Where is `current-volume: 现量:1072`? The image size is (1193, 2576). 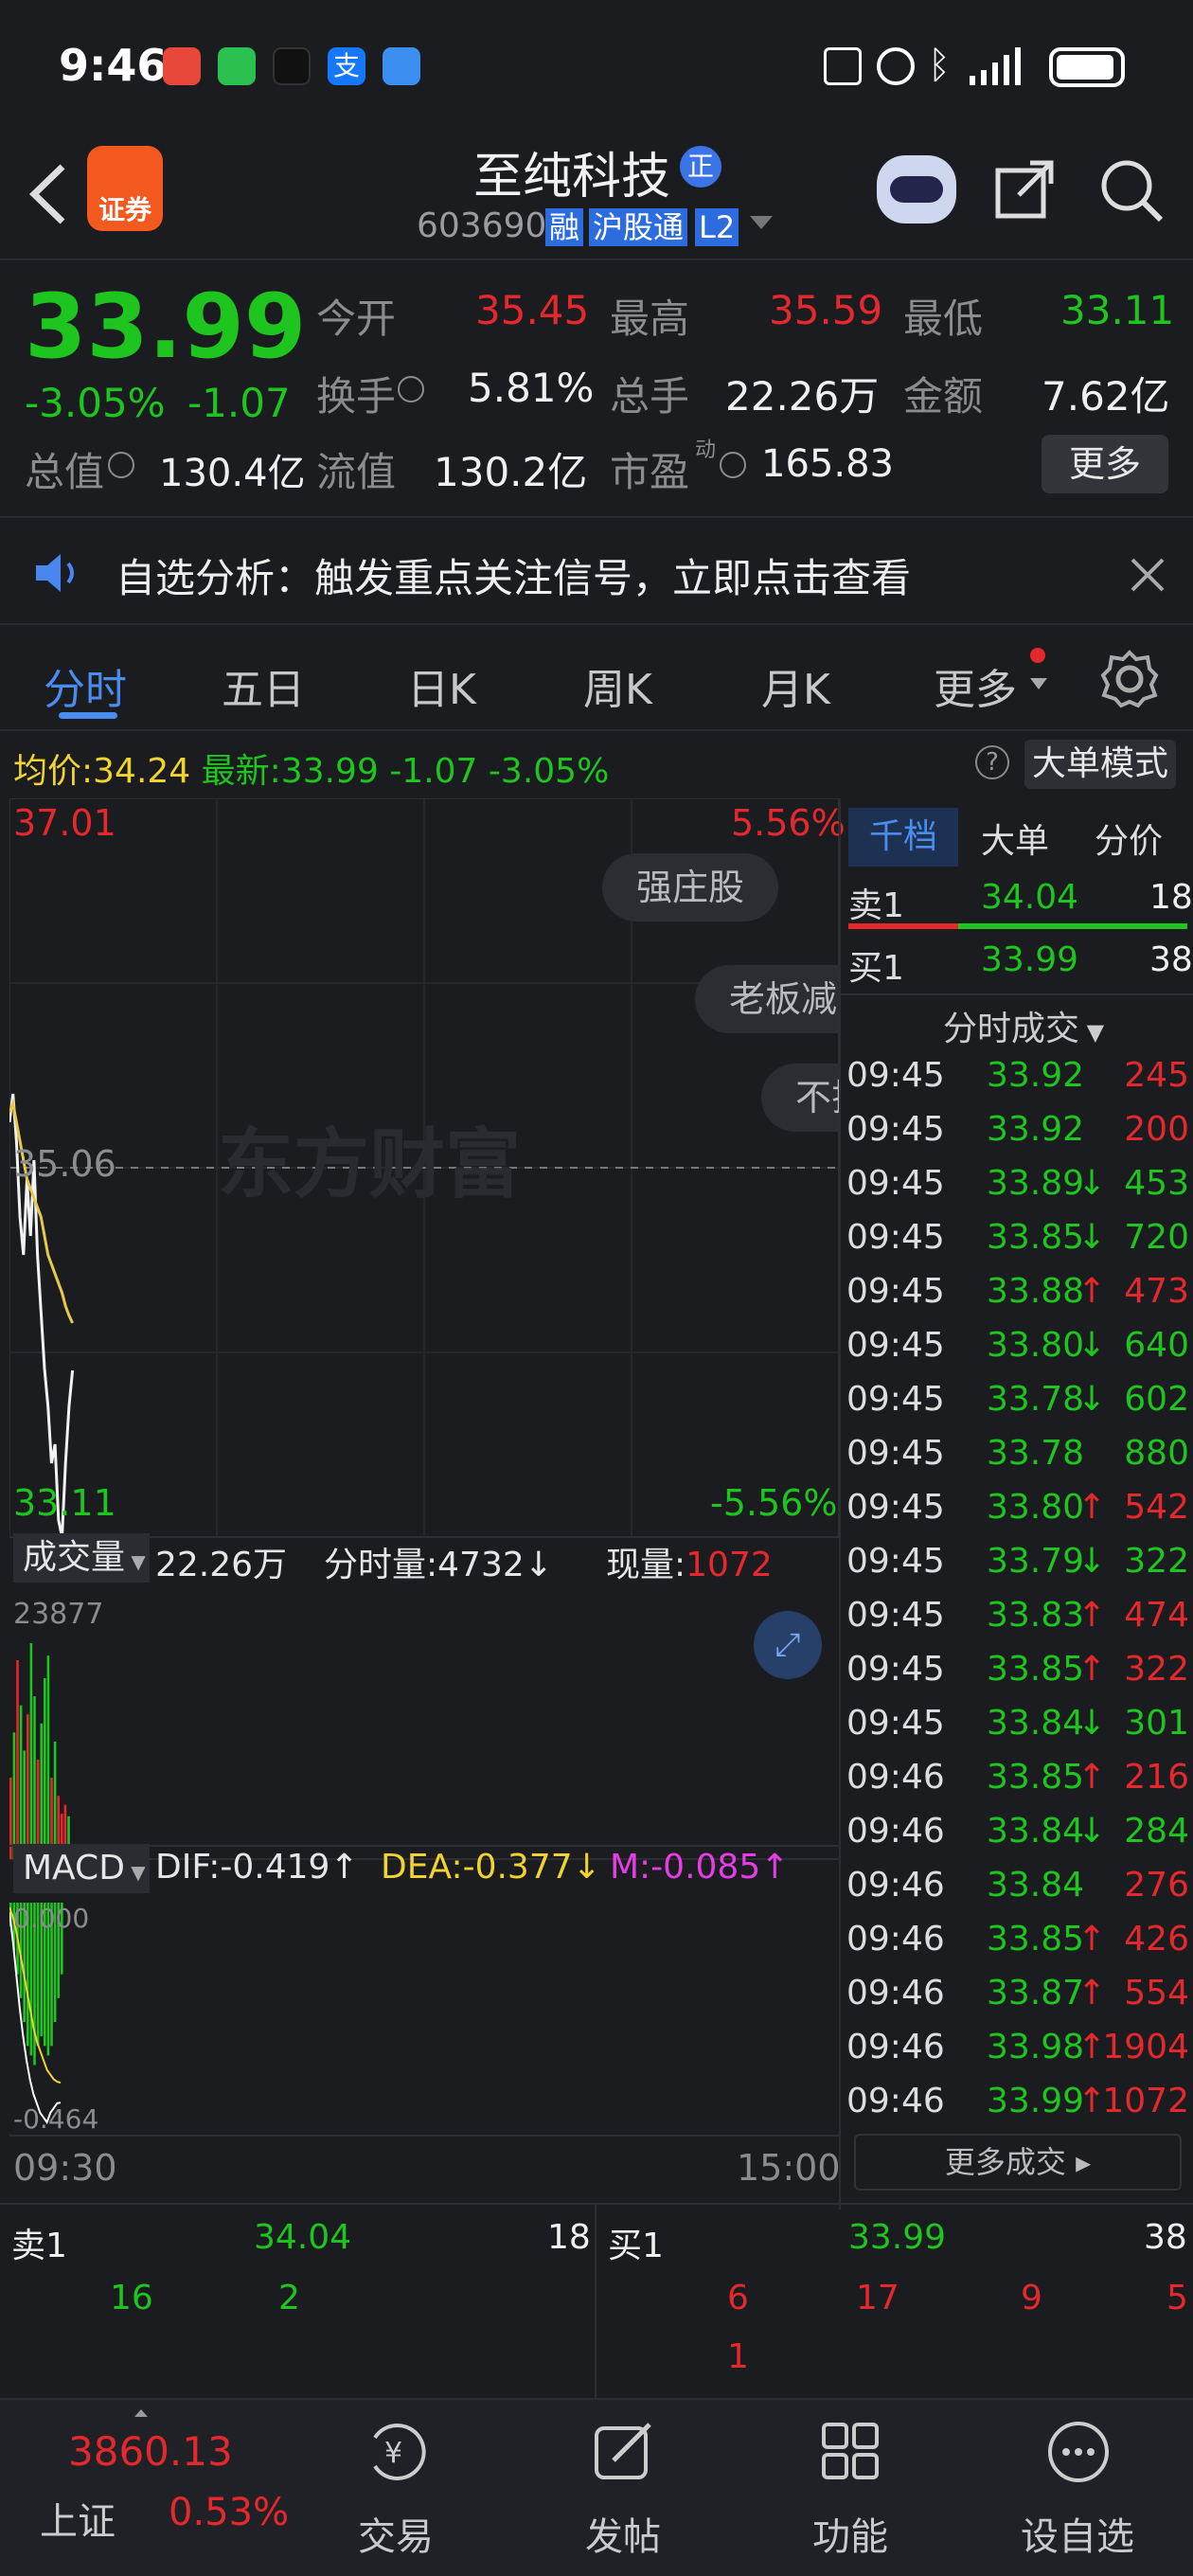 current-volume: 现量:1072 is located at coordinates (689, 1565).